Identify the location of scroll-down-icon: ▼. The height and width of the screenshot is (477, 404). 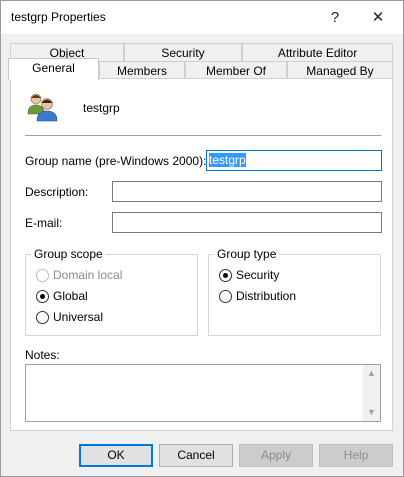
(371, 412).